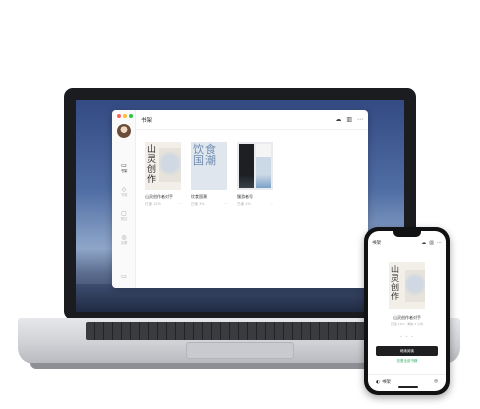 Image resolution: width=480 pixels, height=409 pixels. I want to click on laptop-keyboard, so click(229, 331).